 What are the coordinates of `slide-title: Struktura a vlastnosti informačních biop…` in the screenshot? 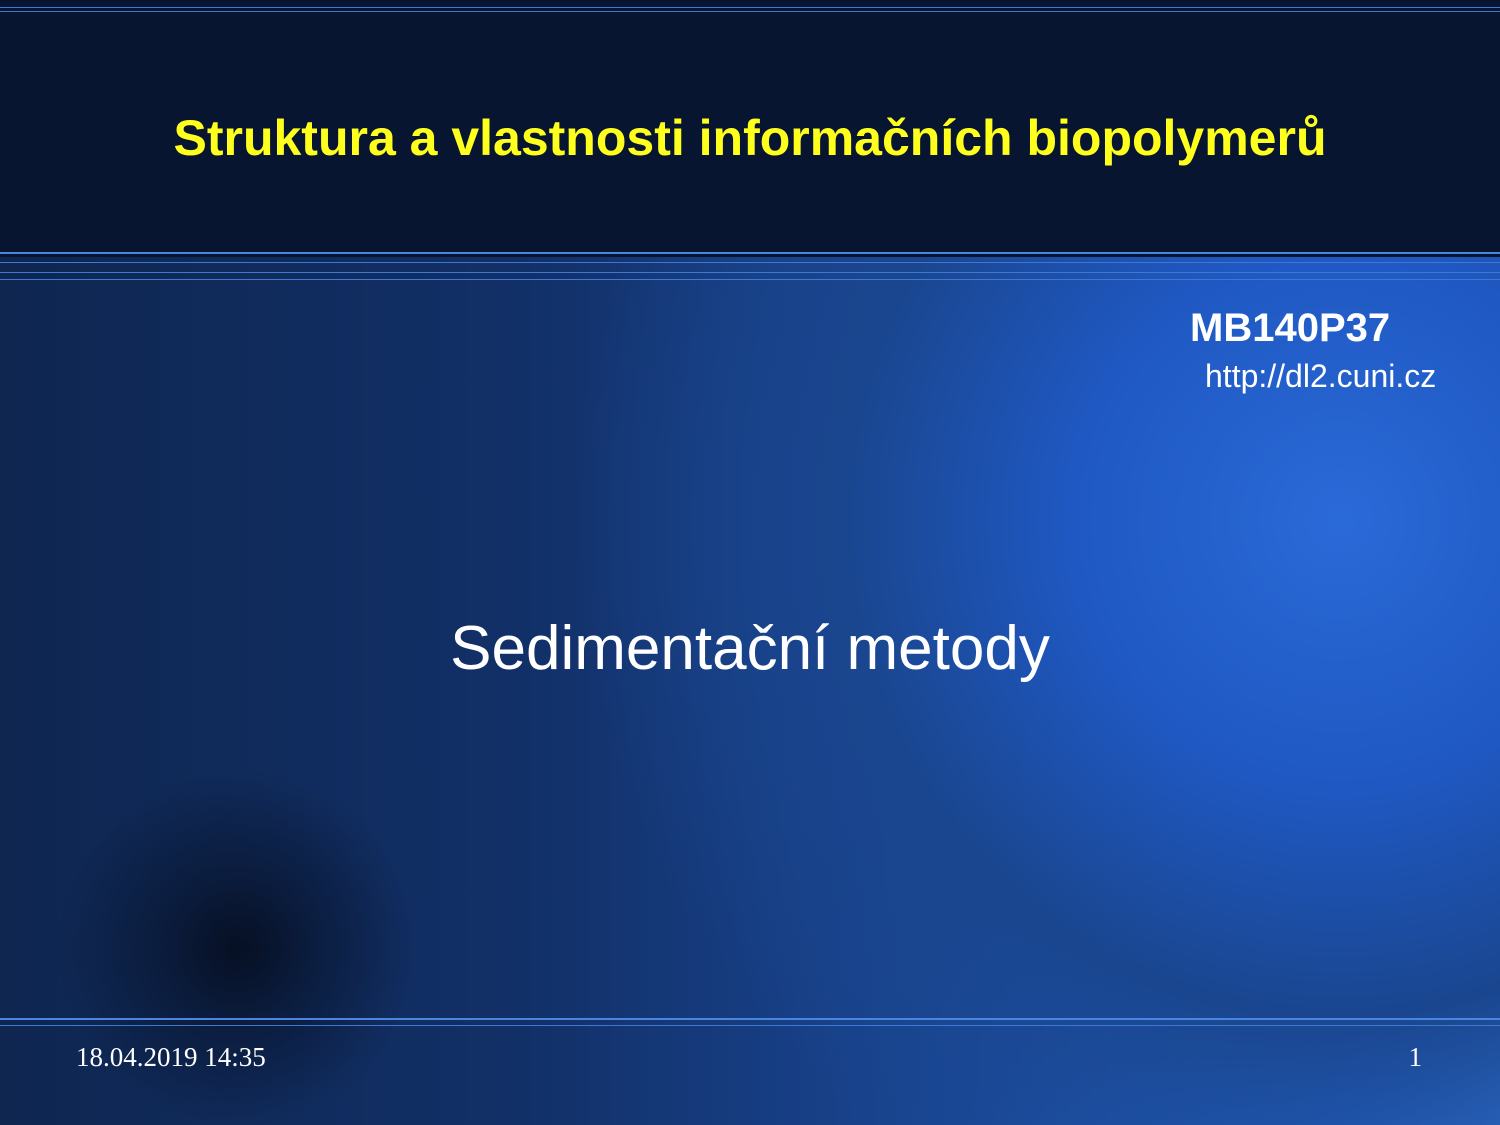 It's located at (750, 138).